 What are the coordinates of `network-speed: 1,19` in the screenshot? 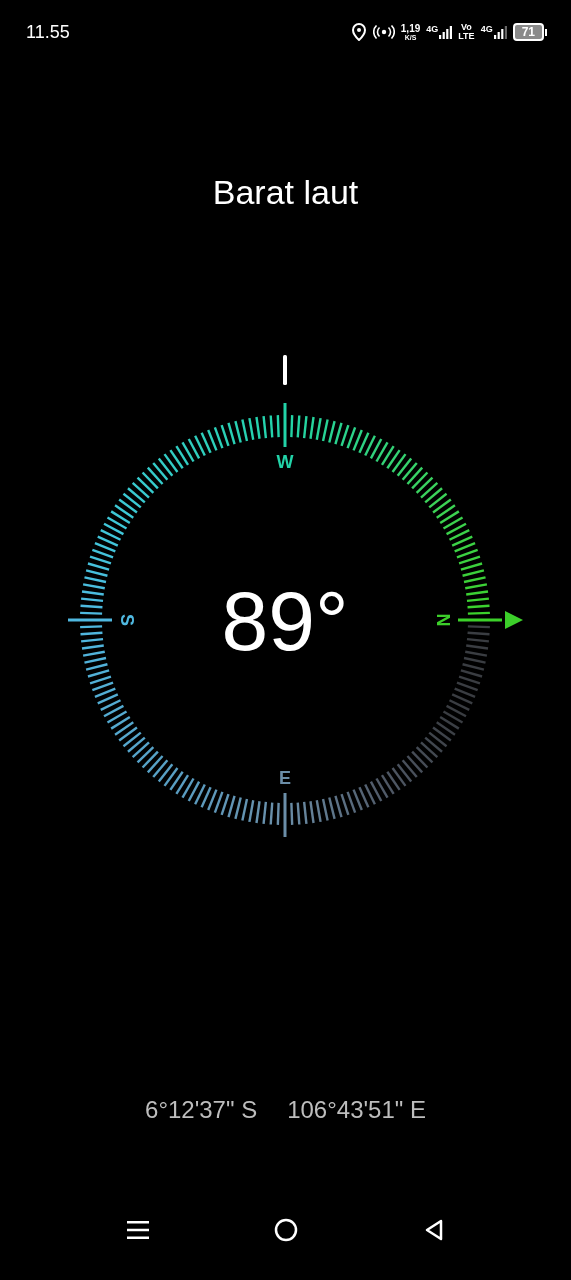 It's located at (410, 28).